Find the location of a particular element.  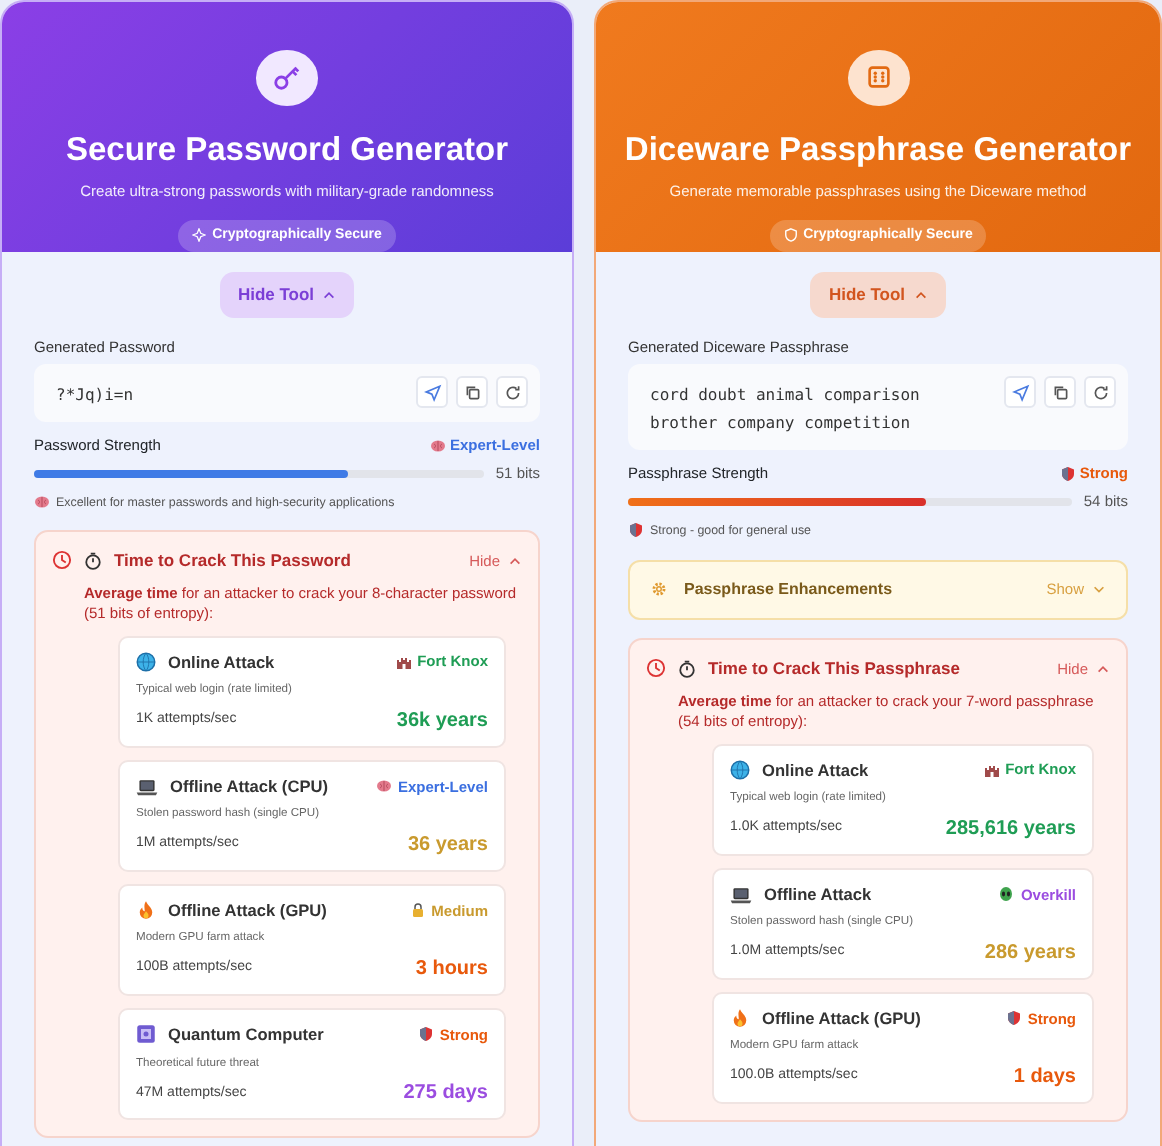

crack-panel-title: Time to Crack This Passphrase is located at coordinates (834, 668).